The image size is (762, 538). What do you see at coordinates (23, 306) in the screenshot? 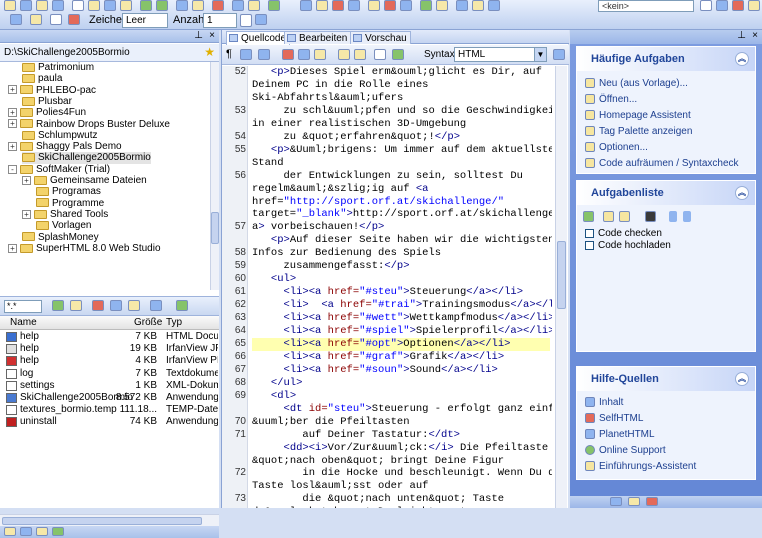
I see `filter-input: *.*` at bounding box center [23, 306].